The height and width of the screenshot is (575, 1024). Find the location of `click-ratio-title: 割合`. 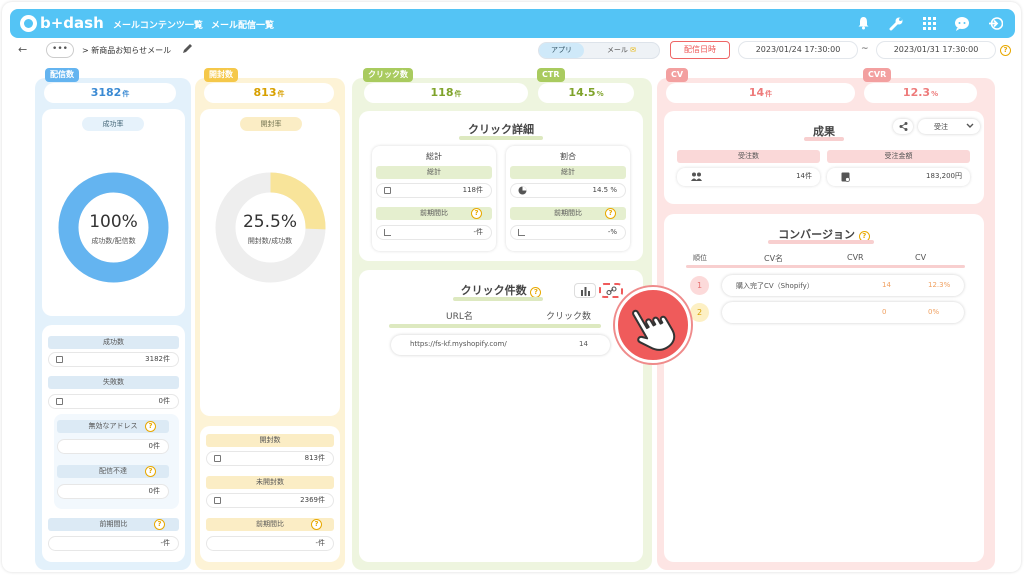

click-ratio-title: 割合 is located at coordinates (568, 156).